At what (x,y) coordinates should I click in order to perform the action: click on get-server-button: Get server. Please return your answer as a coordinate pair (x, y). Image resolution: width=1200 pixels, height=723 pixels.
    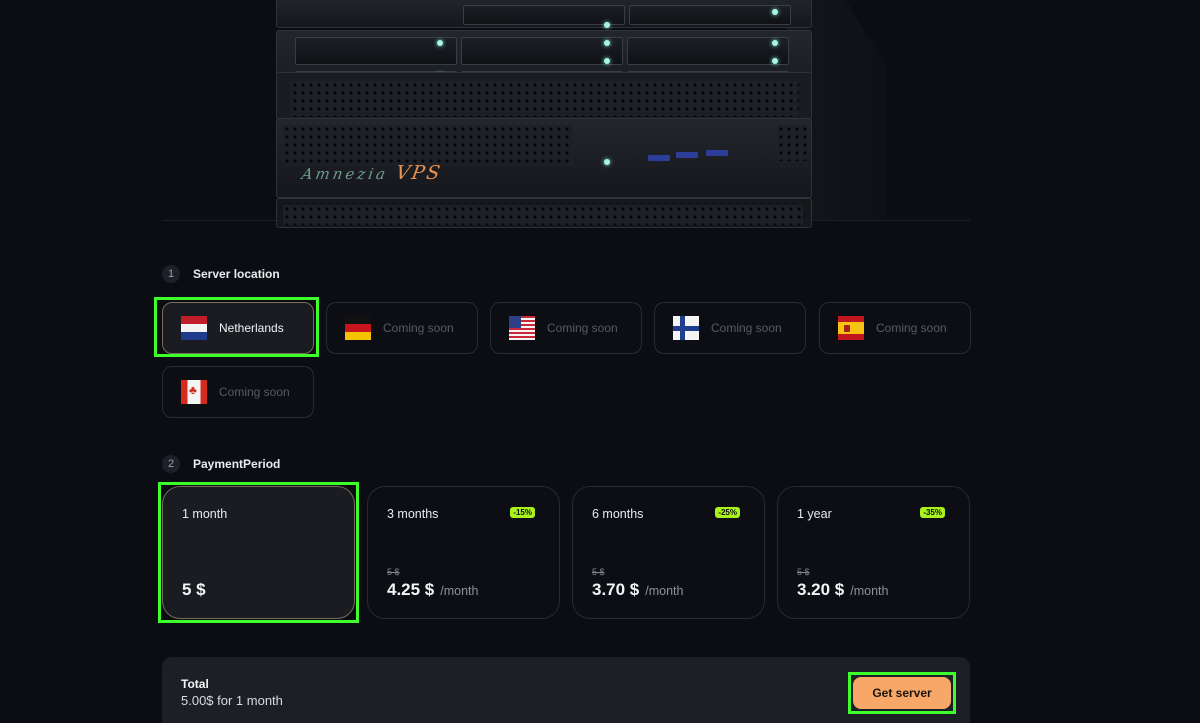
    Looking at the image, I should click on (902, 693).